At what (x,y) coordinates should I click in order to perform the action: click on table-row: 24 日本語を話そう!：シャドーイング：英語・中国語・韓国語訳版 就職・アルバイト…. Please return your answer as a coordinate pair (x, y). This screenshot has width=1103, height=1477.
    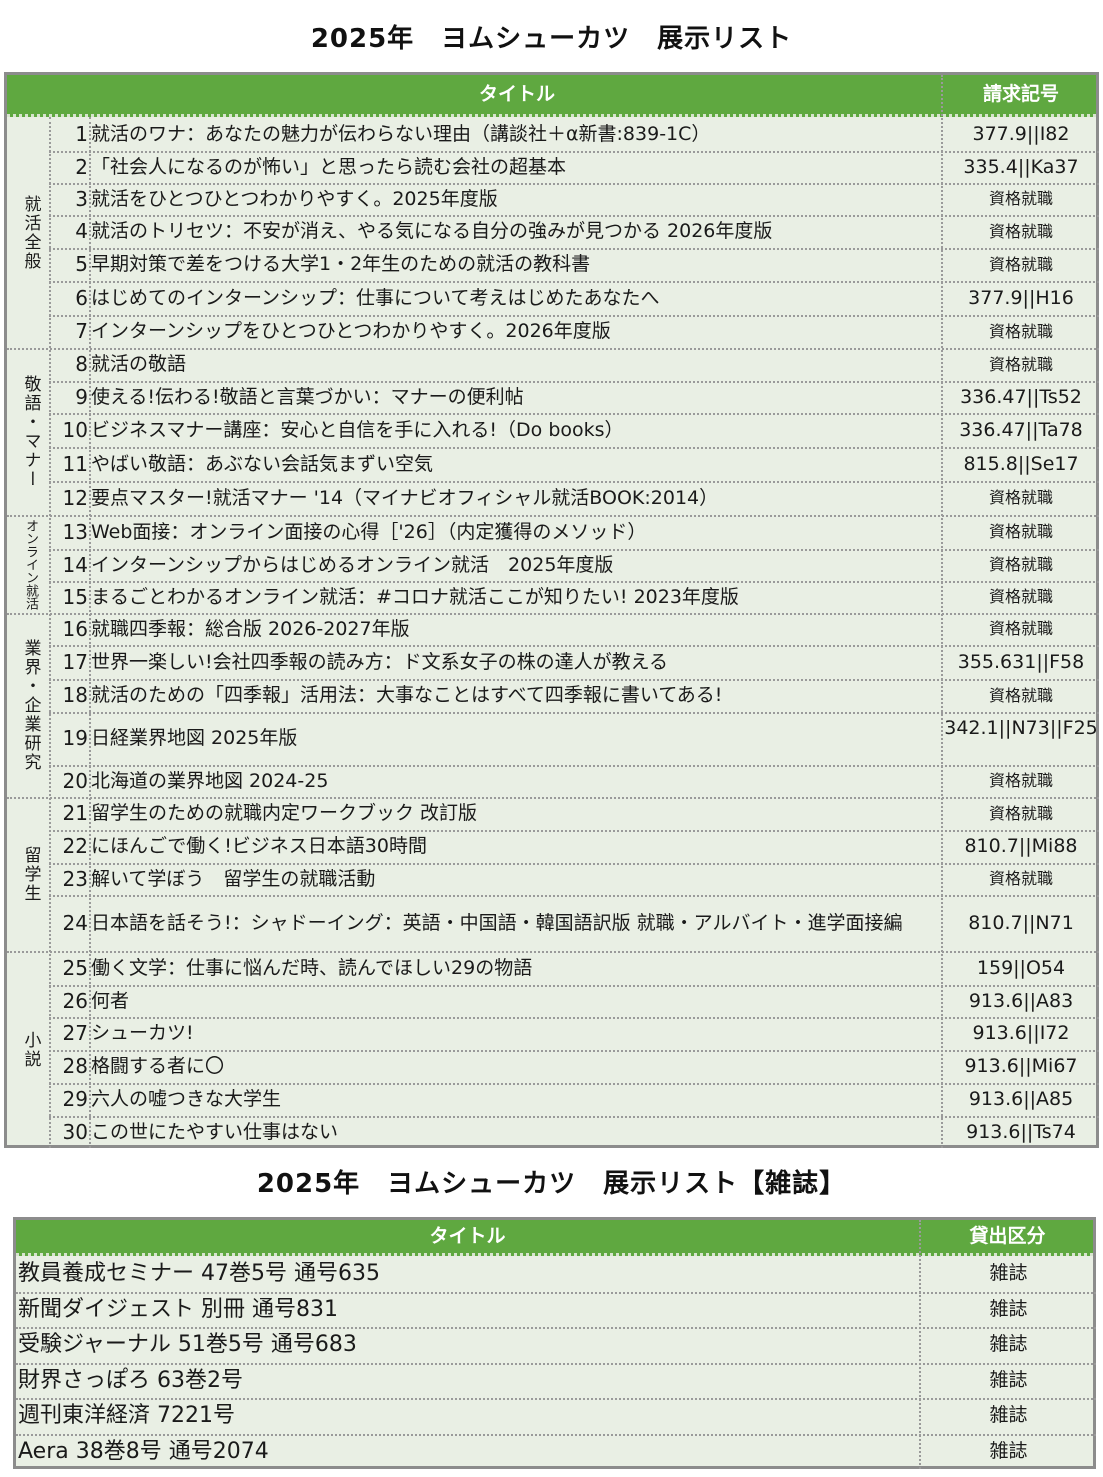
    Looking at the image, I should click on (551, 923).